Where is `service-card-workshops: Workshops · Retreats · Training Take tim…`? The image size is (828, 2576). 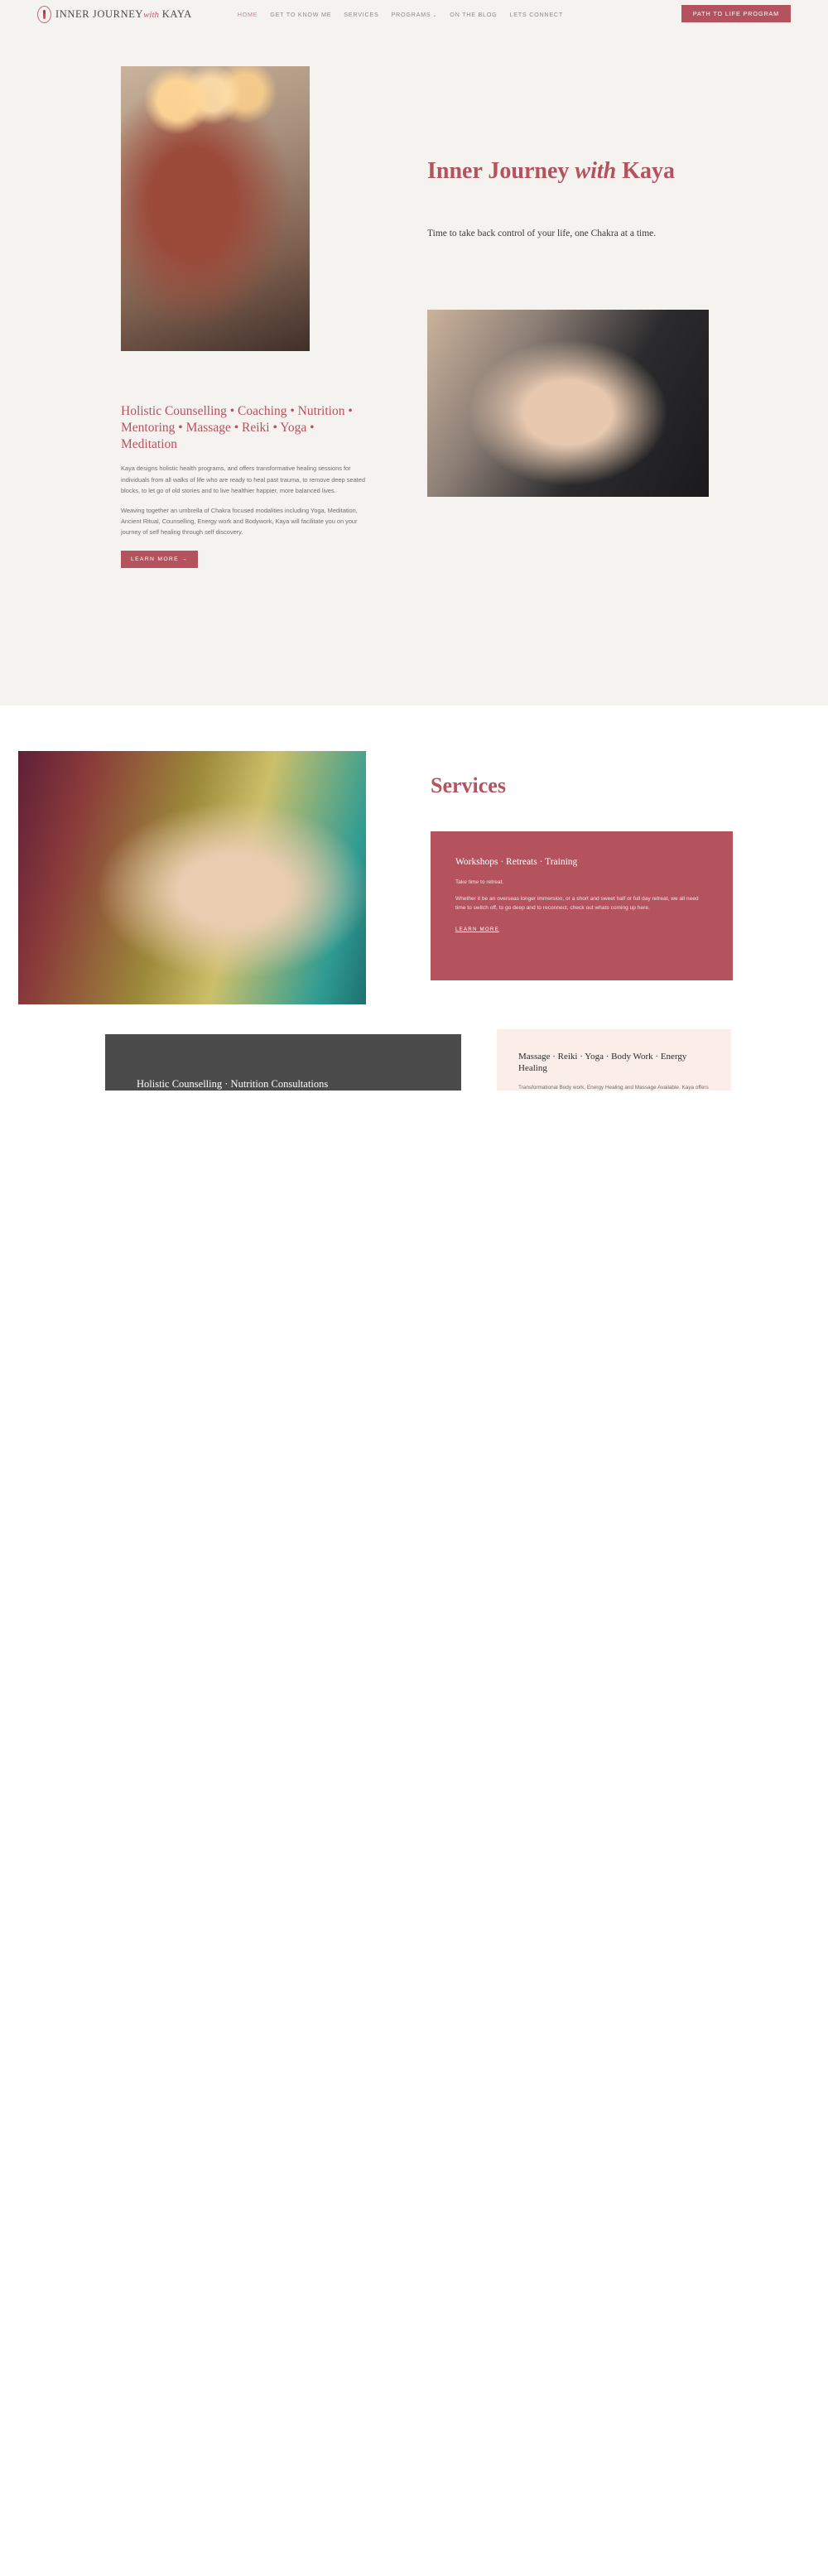
service-card-workshops: Workshops · Retreats · Training Take tim… is located at coordinates (582, 905).